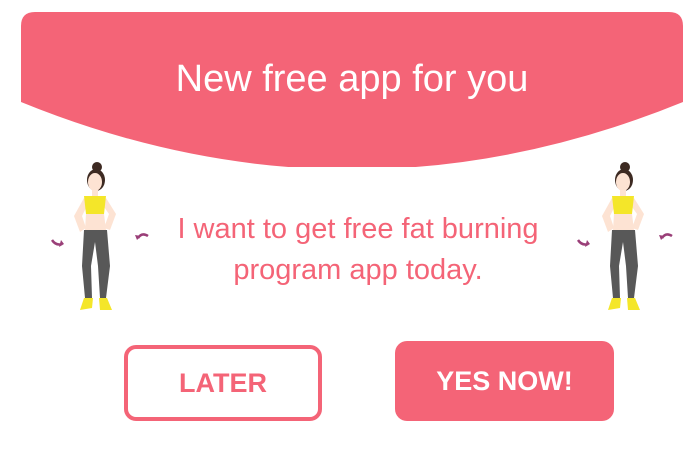 This screenshot has height=463, width=700. I want to click on popup-title: New free app for you, so click(352, 79).